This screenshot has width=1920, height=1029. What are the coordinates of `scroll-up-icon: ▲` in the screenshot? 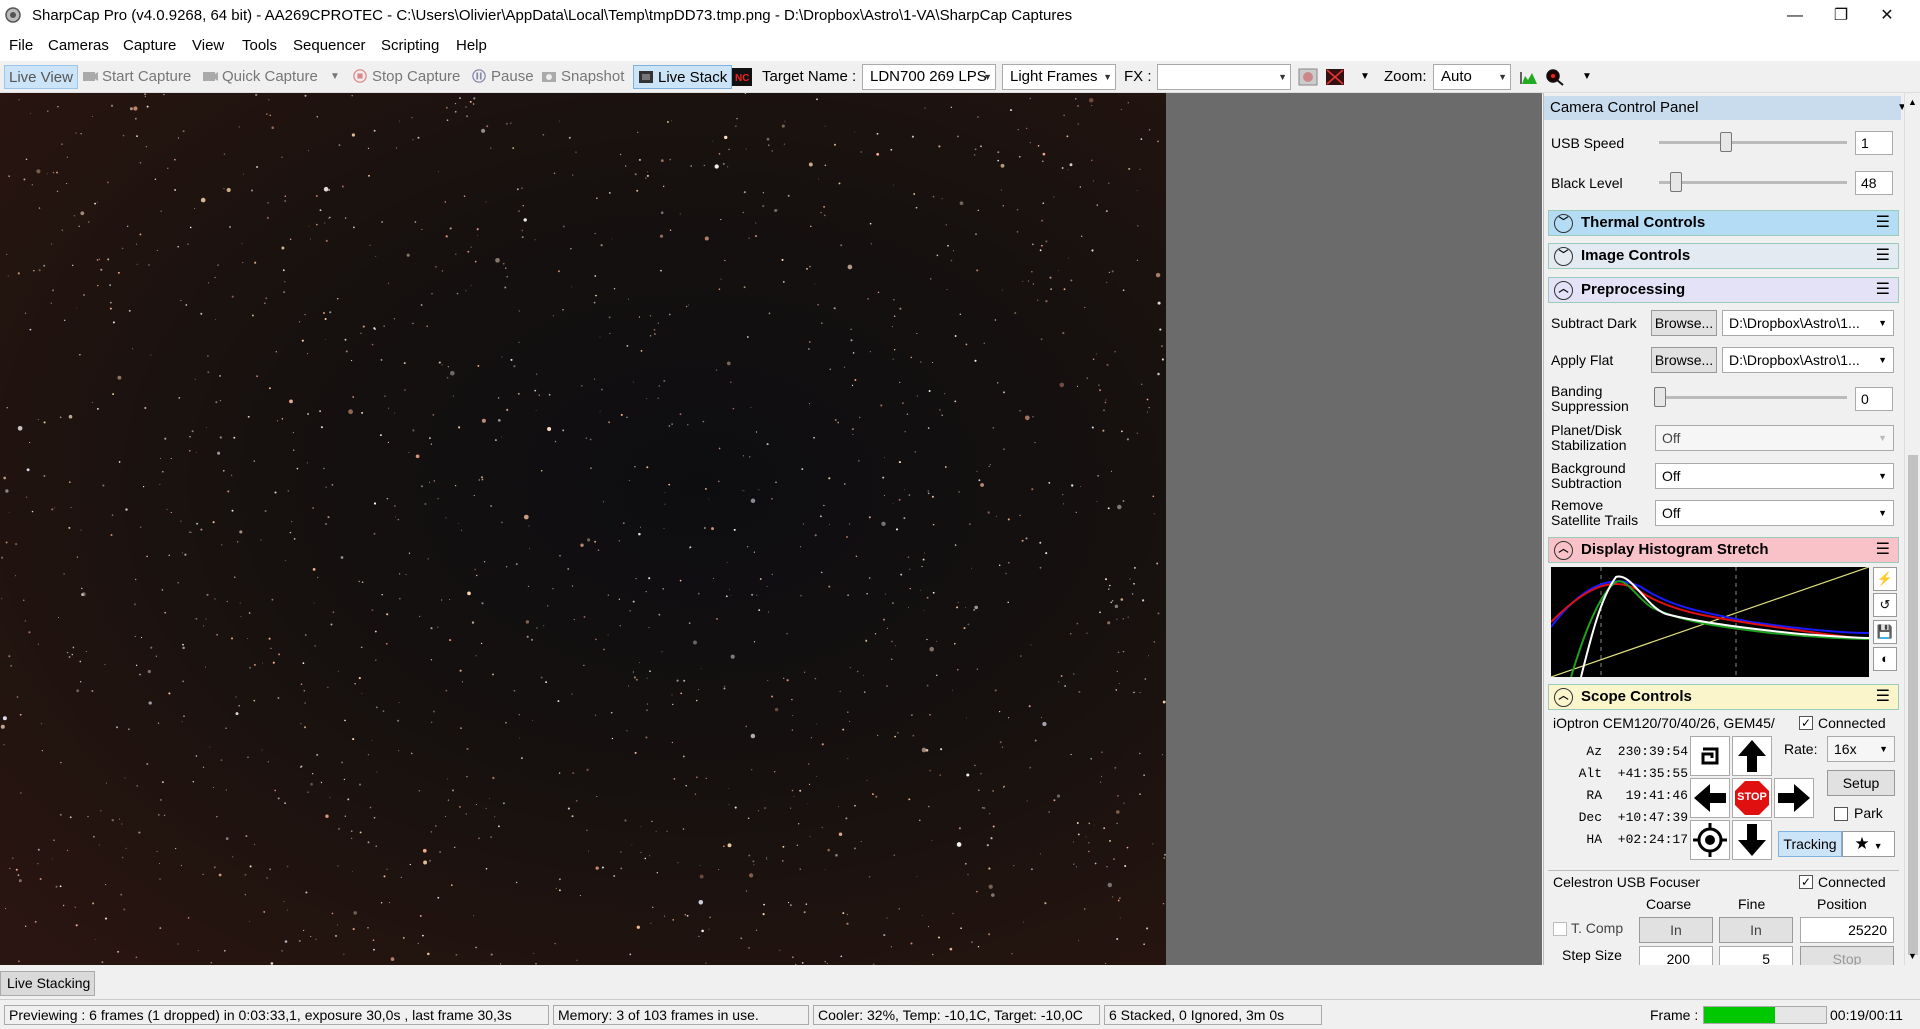 It's located at (1912, 102).